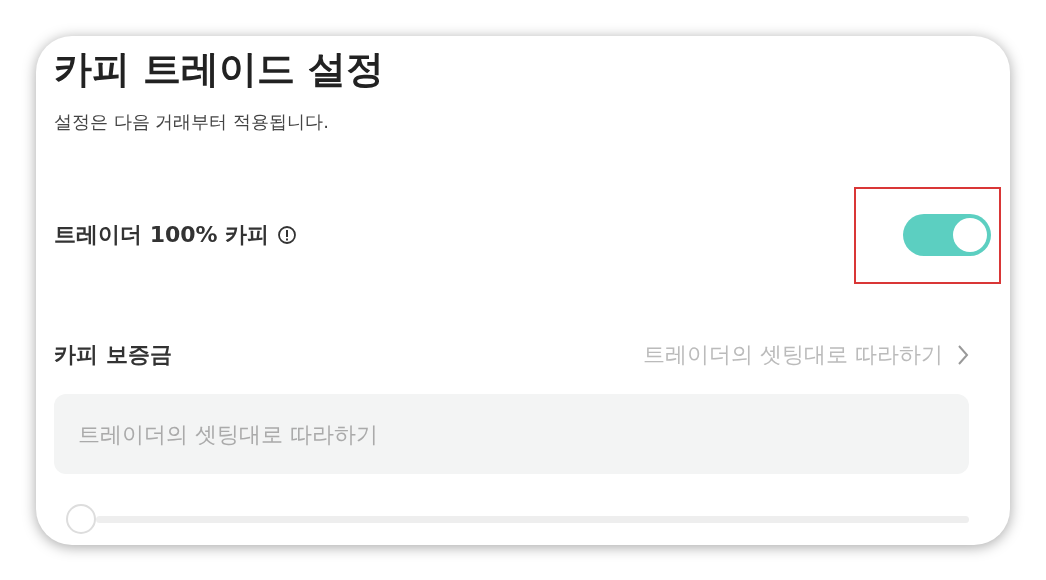 This screenshot has height=580, width=1046. Describe the element at coordinates (81, 519) in the screenshot. I see `slider-thumb` at that location.